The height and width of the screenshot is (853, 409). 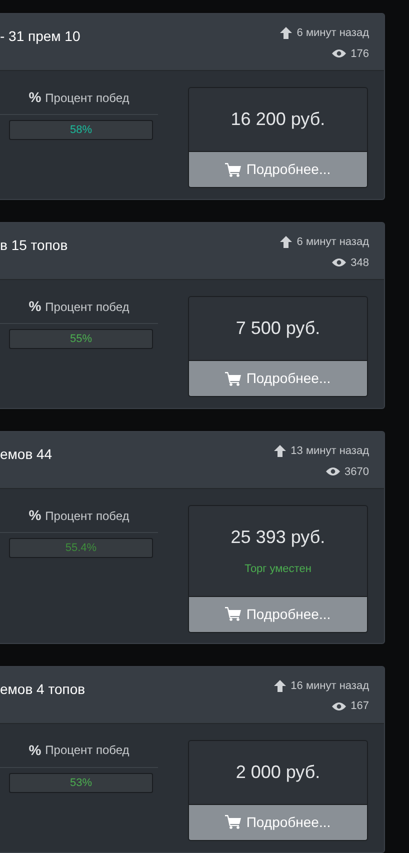 I want to click on price: 7 500 руб., so click(x=278, y=328).